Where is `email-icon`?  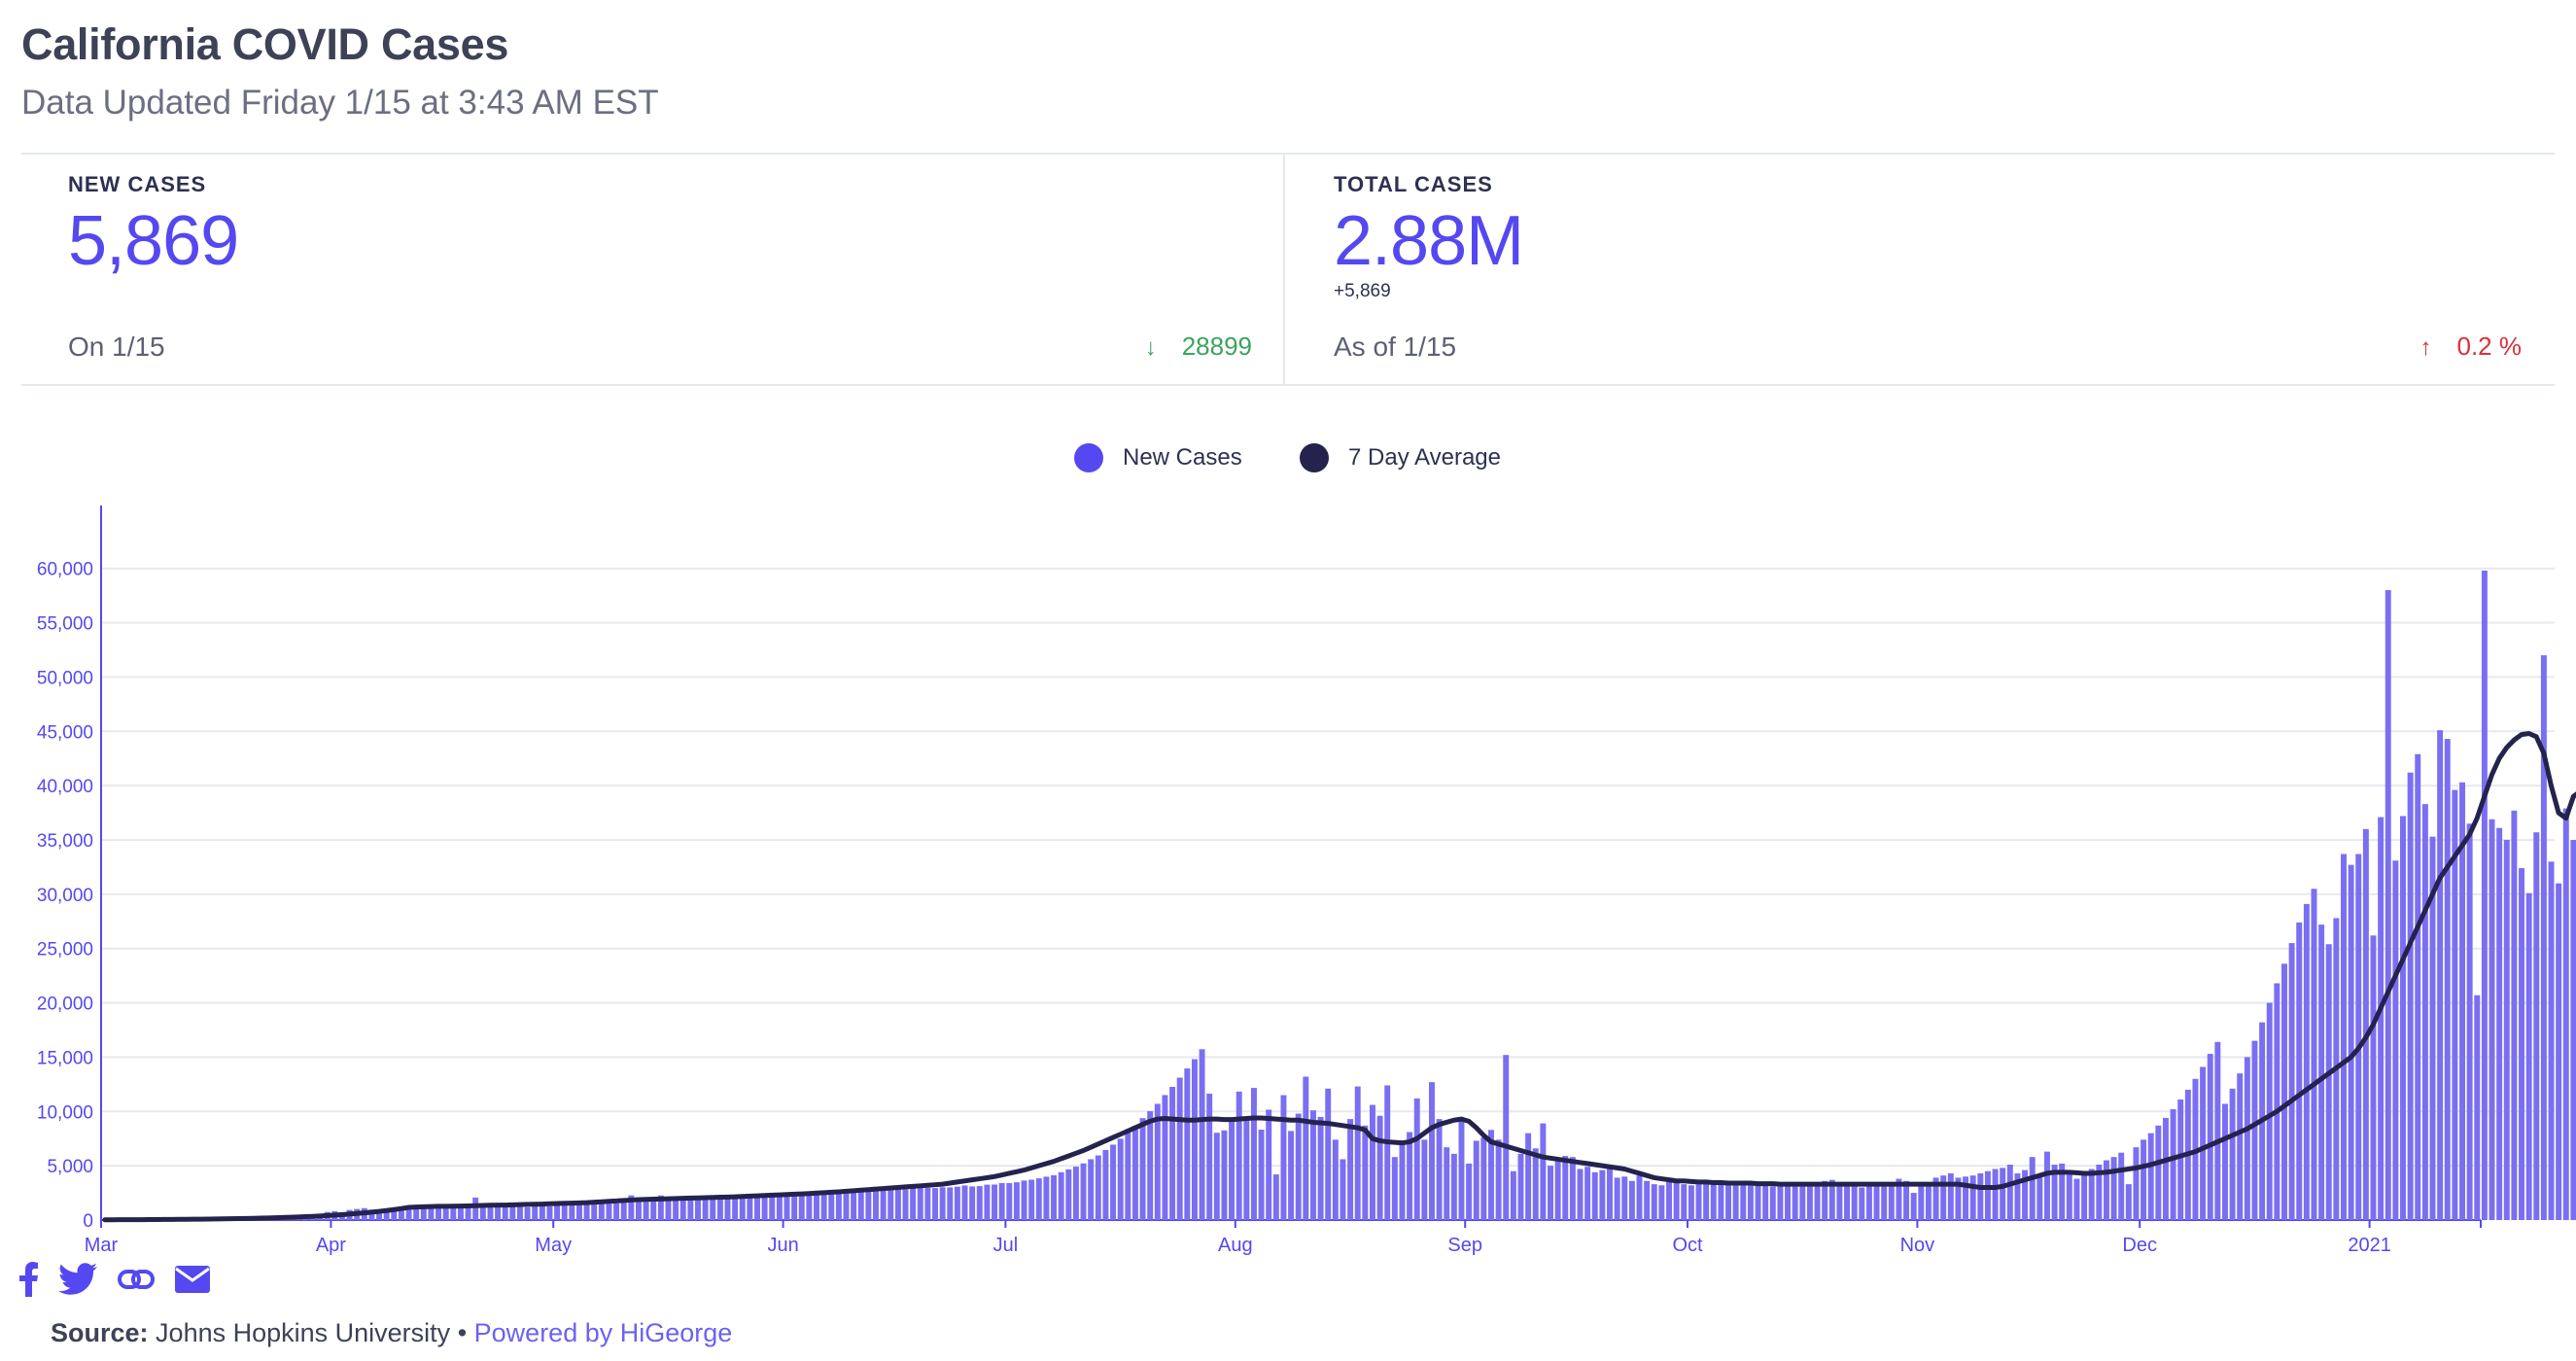
email-icon is located at coordinates (192, 1282).